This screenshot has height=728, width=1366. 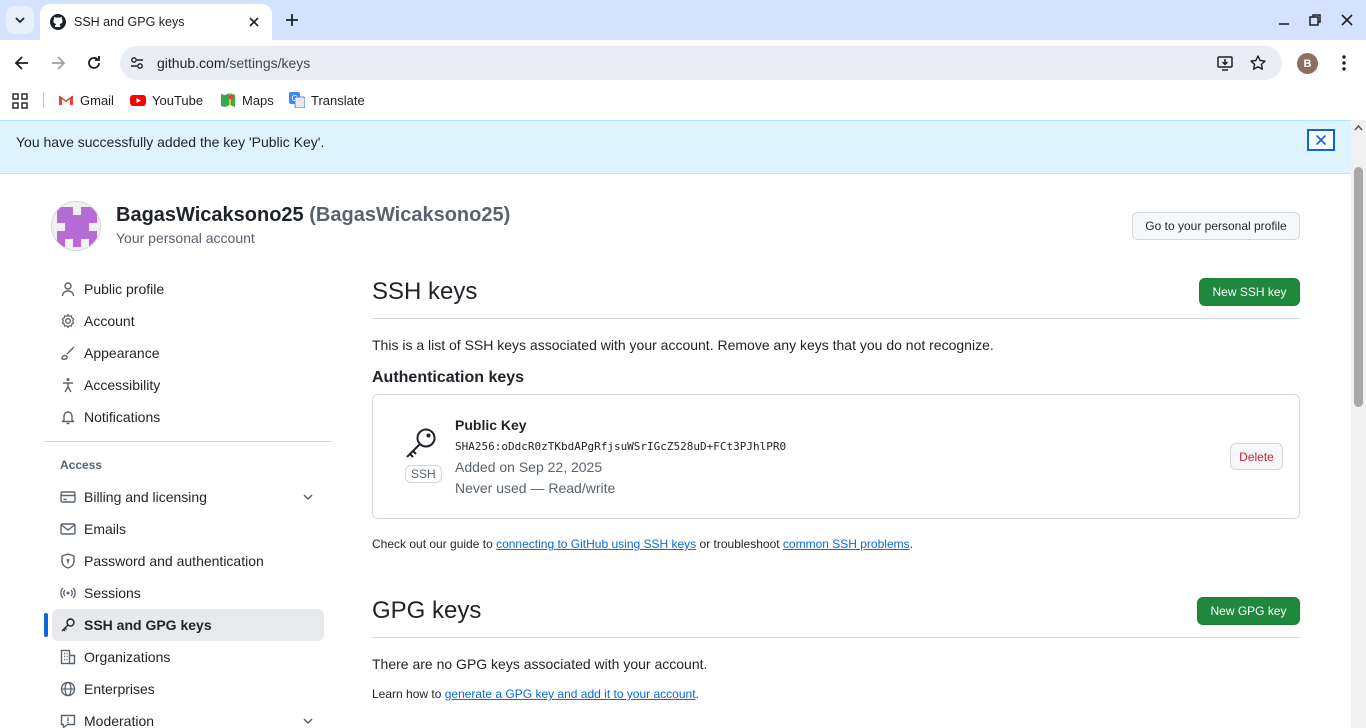 I want to click on back-arrow-icon, so click(x=22, y=63).